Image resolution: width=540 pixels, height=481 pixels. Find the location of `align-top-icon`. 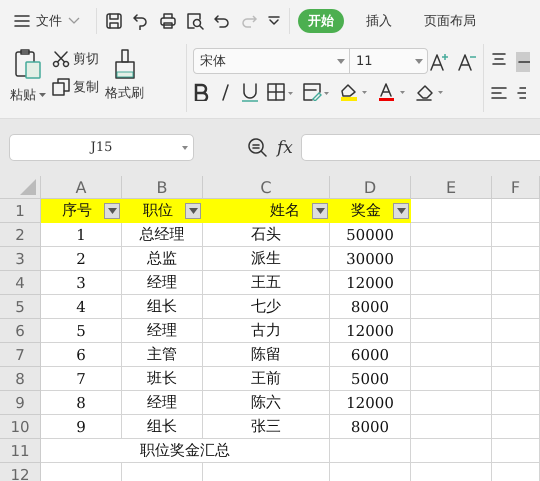

align-top-icon is located at coordinates (499, 60).